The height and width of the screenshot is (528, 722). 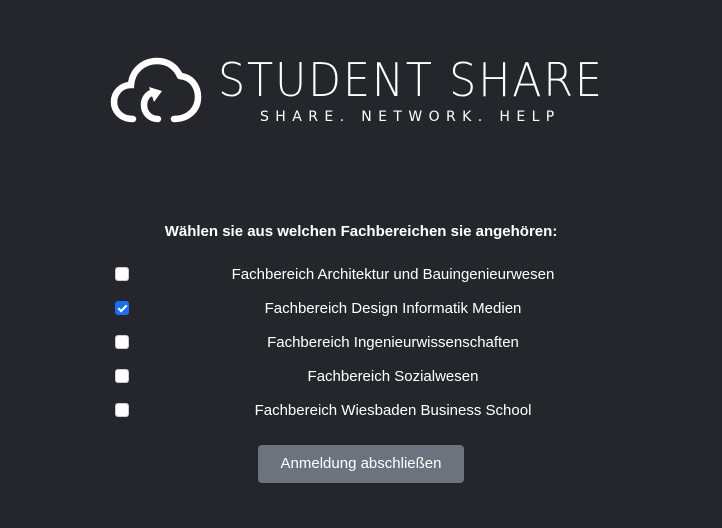 What do you see at coordinates (411, 80) in the screenshot?
I see `logo-title: STUDENT SHARE` at bounding box center [411, 80].